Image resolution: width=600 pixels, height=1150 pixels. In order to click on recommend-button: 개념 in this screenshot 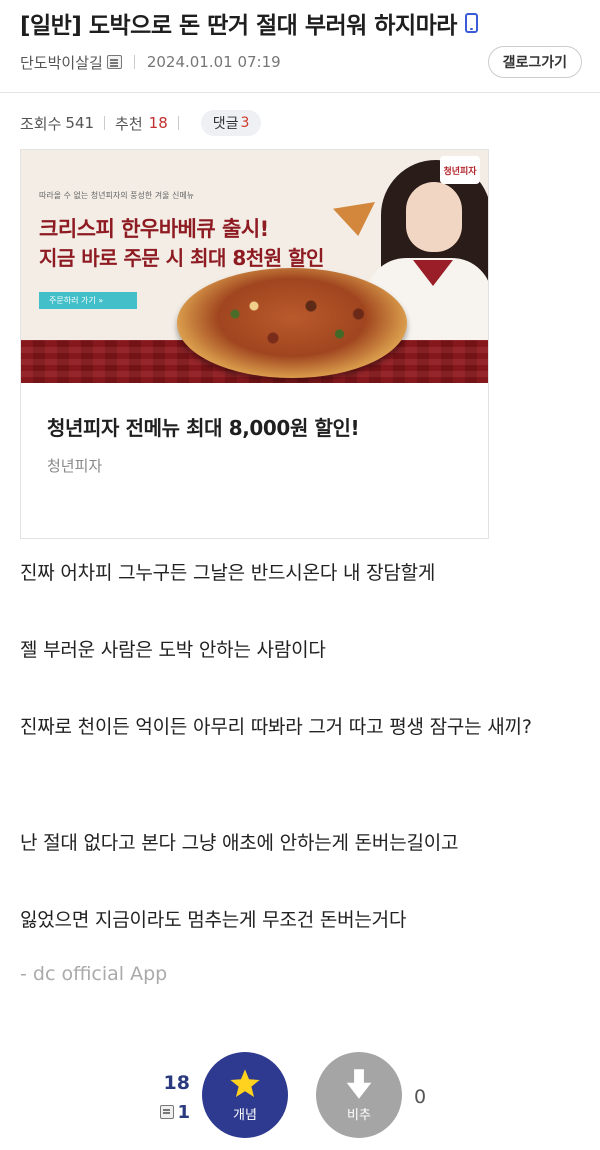, I will do `click(245, 1095)`.